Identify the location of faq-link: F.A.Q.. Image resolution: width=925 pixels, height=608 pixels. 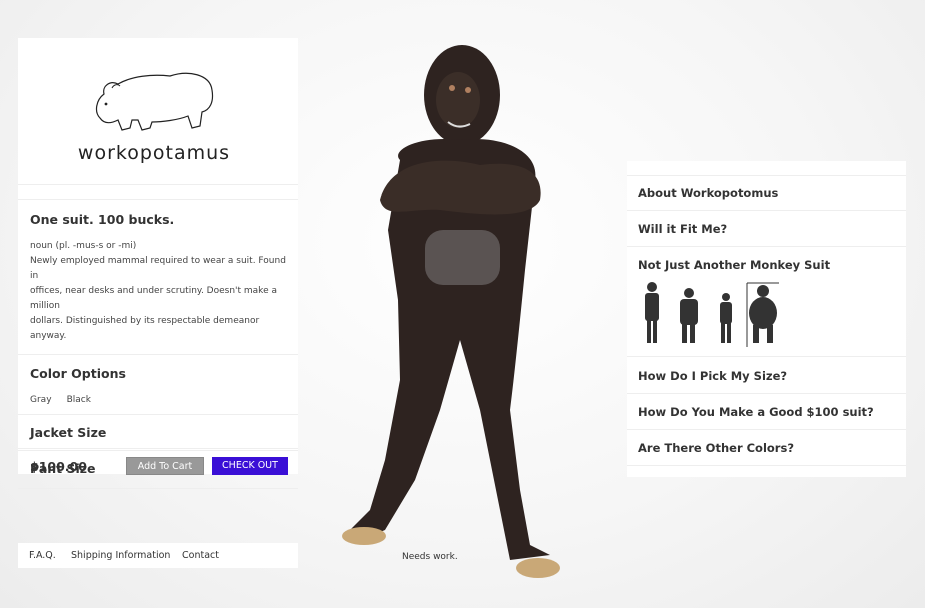
(42, 555).